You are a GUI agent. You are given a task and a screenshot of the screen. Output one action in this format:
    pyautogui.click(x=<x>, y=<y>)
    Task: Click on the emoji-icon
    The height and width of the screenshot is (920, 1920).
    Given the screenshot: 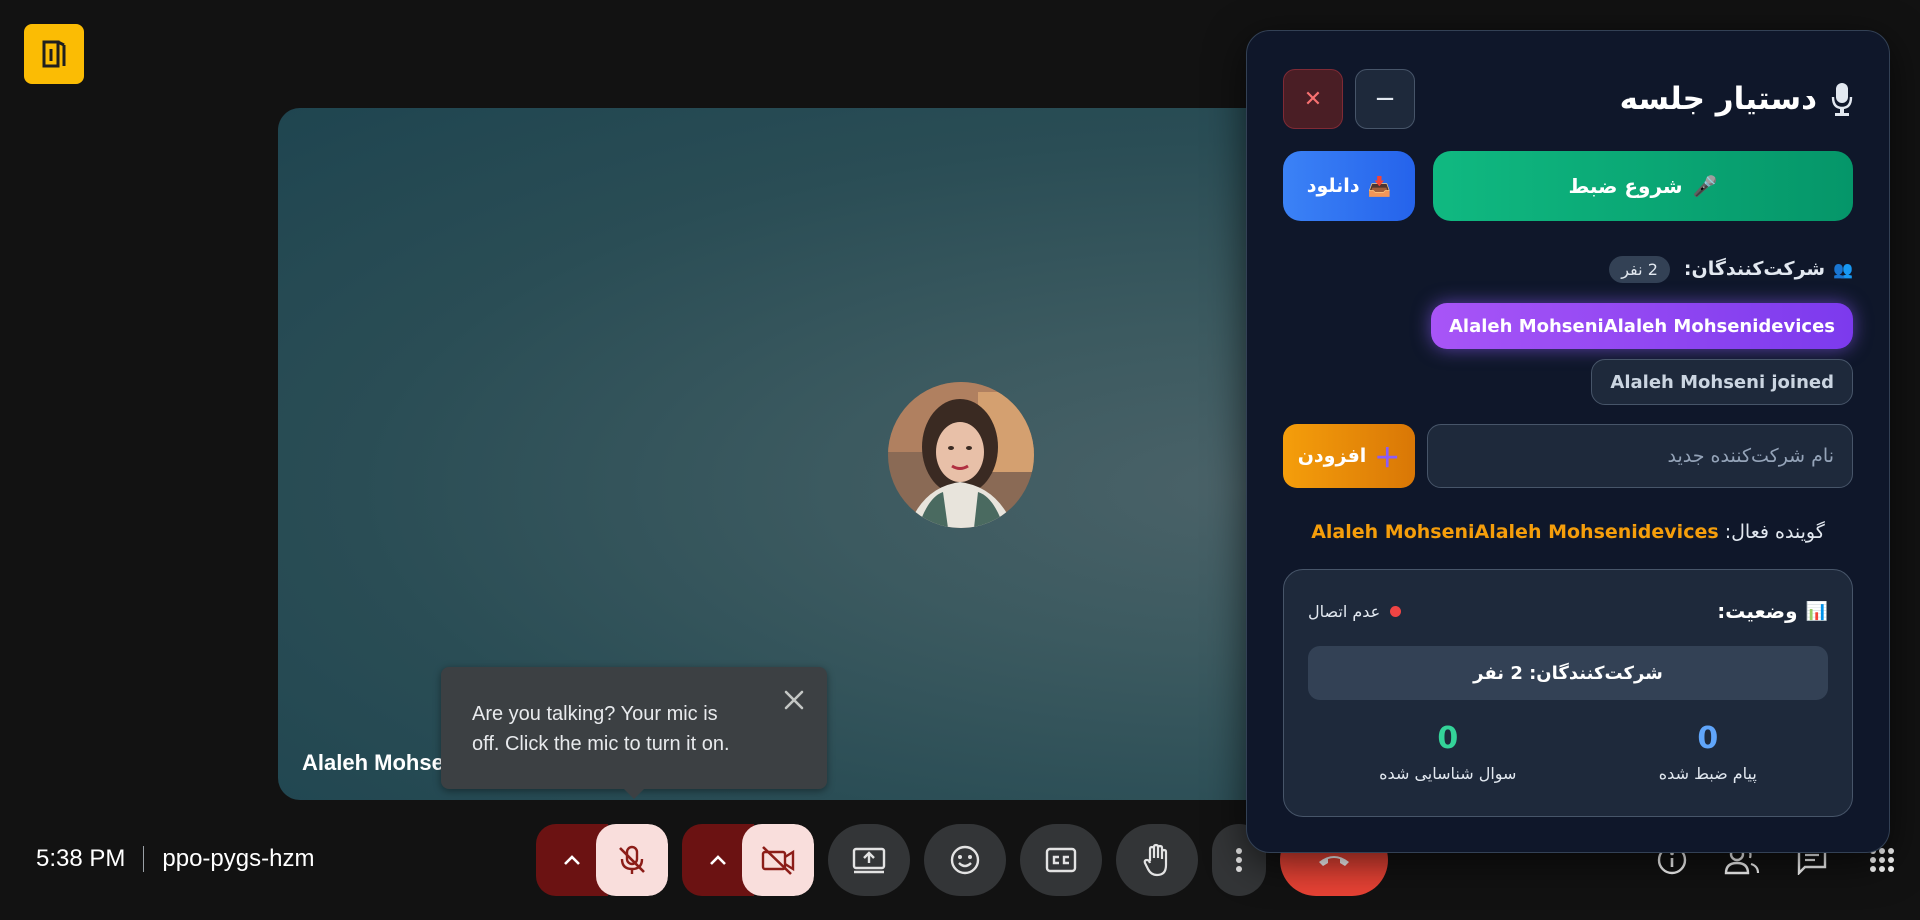 What is the action you would take?
    pyautogui.click(x=965, y=860)
    